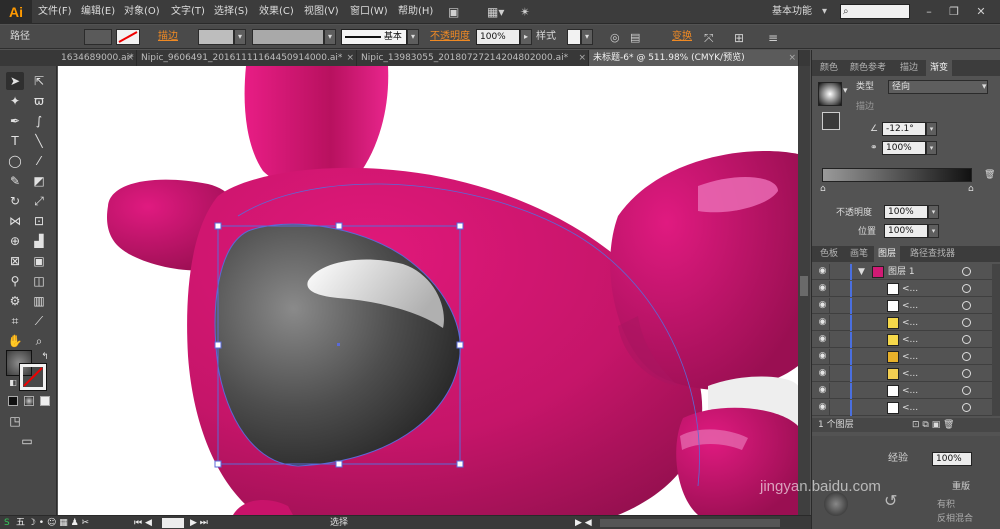  I want to click on restore-icon: ❐, so click(954, 11).